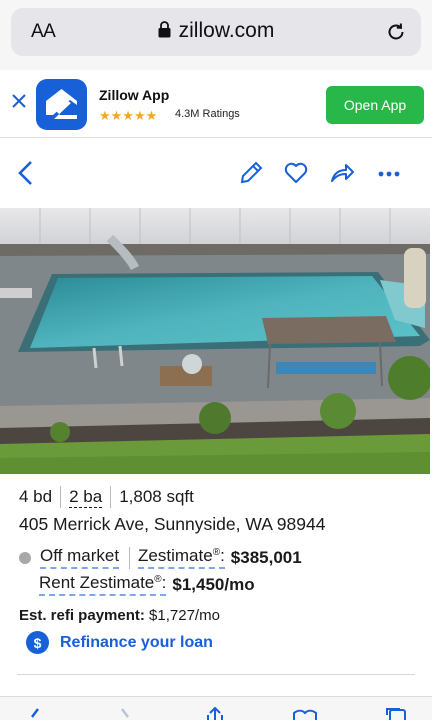 The height and width of the screenshot is (720, 432). I want to click on reload-icon, so click(396, 32).